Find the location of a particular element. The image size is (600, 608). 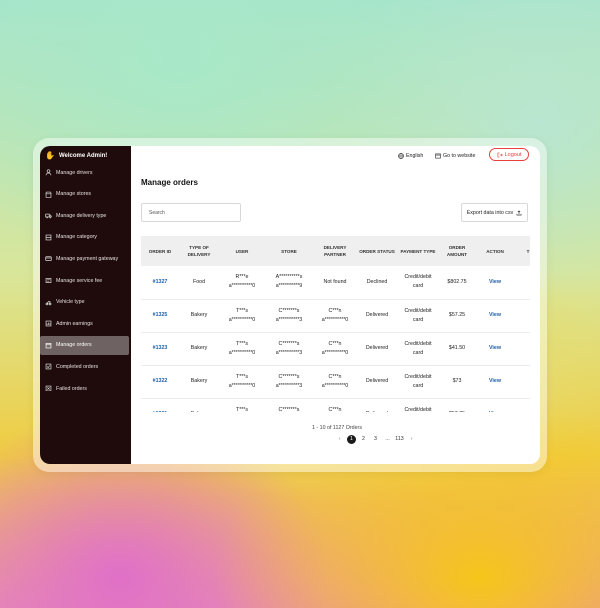

delivery-type-icon is located at coordinates (48, 215).